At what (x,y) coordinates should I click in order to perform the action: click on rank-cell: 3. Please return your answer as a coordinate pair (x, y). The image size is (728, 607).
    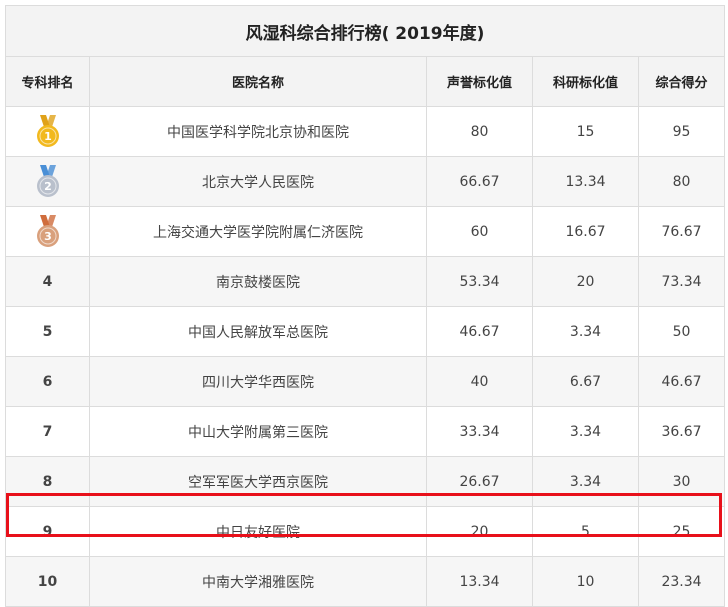
    Looking at the image, I should click on (47, 231).